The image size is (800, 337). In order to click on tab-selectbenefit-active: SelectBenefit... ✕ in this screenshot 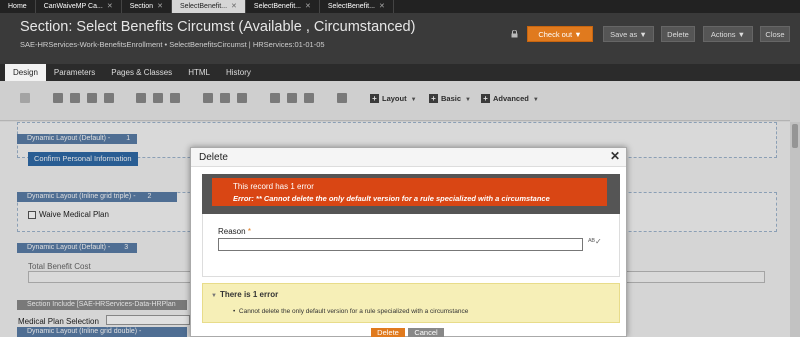, I will do `click(208, 6)`.